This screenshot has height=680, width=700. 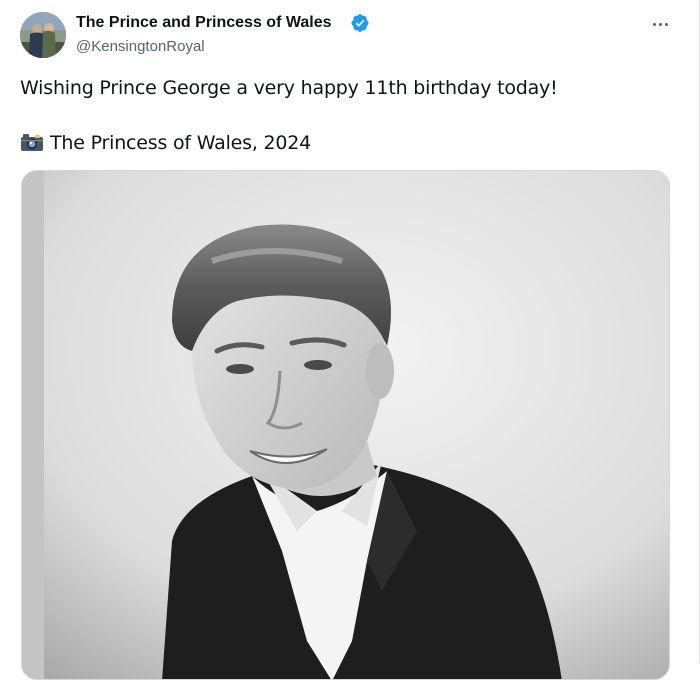 I want to click on author-handle: @KensingtonRoyal, so click(x=140, y=47).